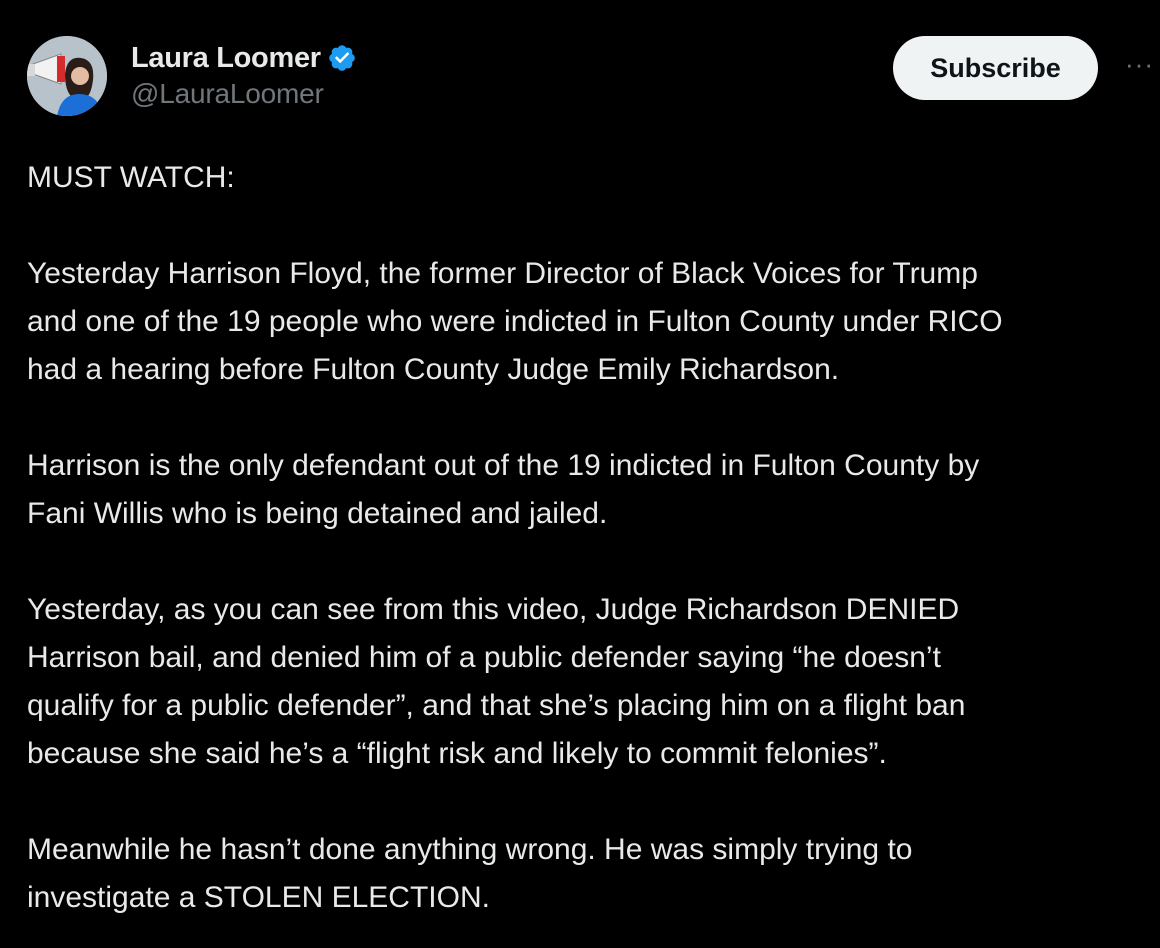 The image size is (1160, 948). I want to click on verified-badge-icon, so click(342, 58).